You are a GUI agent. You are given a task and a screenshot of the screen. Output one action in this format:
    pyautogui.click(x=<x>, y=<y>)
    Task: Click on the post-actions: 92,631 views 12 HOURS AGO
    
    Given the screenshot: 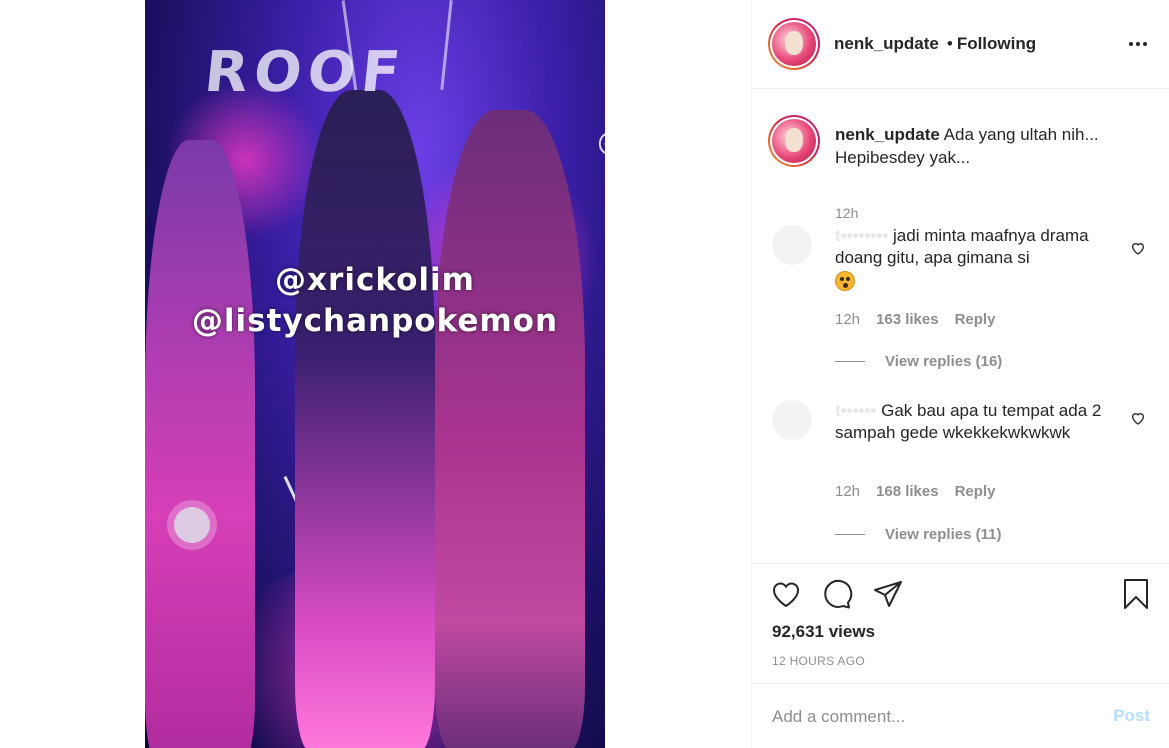 What is the action you would take?
    pyautogui.click(x=960, y=623)
    